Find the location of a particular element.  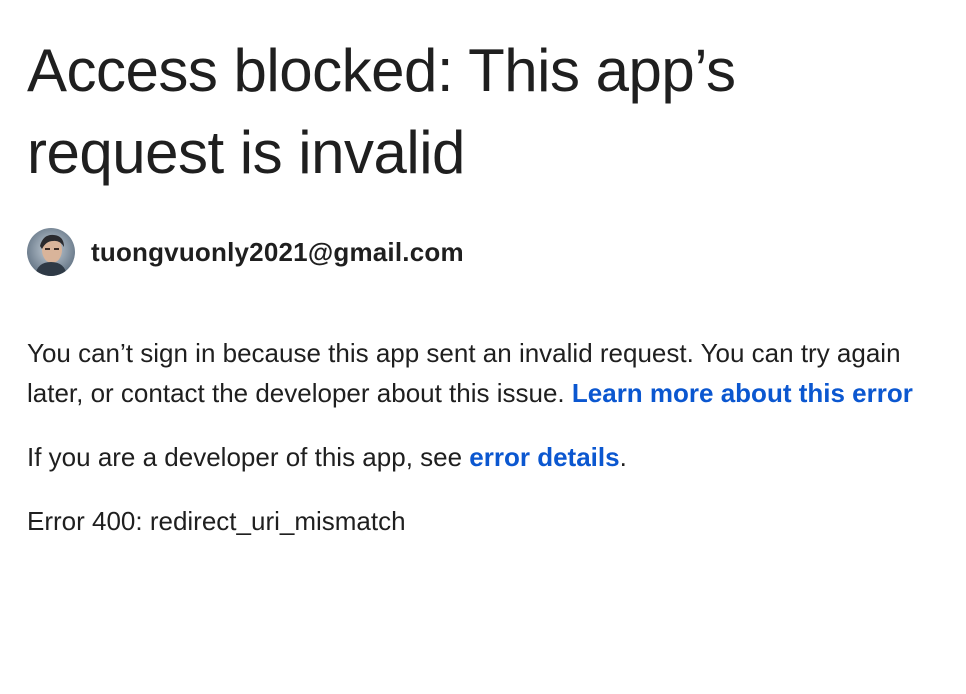

avatar is located at coordinates (51, 252).